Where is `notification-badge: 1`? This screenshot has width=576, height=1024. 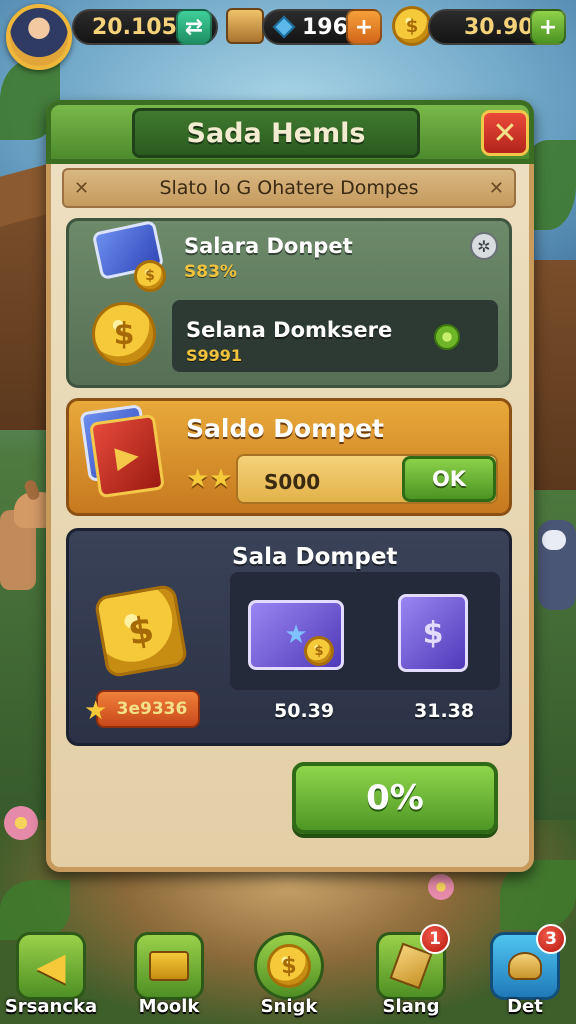 notification-badge: 1 is located at coordinates (435, 939).